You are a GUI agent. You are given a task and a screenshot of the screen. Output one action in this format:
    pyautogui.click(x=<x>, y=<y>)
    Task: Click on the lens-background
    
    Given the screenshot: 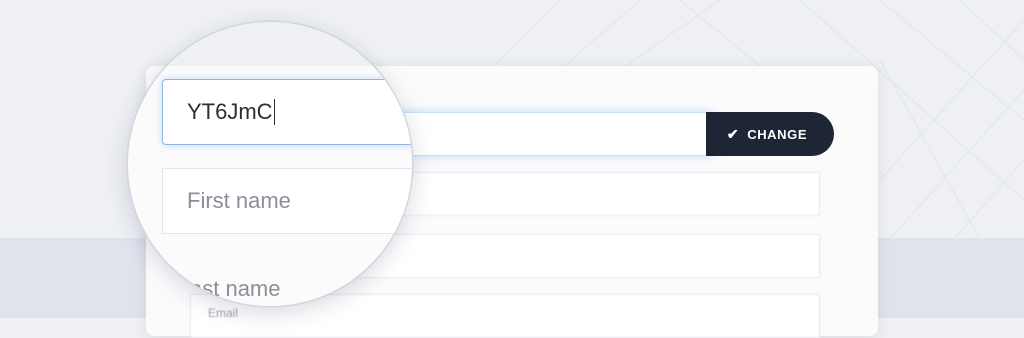 What is the action you would take?
    pyautogui.click(x=270, y=44)
    